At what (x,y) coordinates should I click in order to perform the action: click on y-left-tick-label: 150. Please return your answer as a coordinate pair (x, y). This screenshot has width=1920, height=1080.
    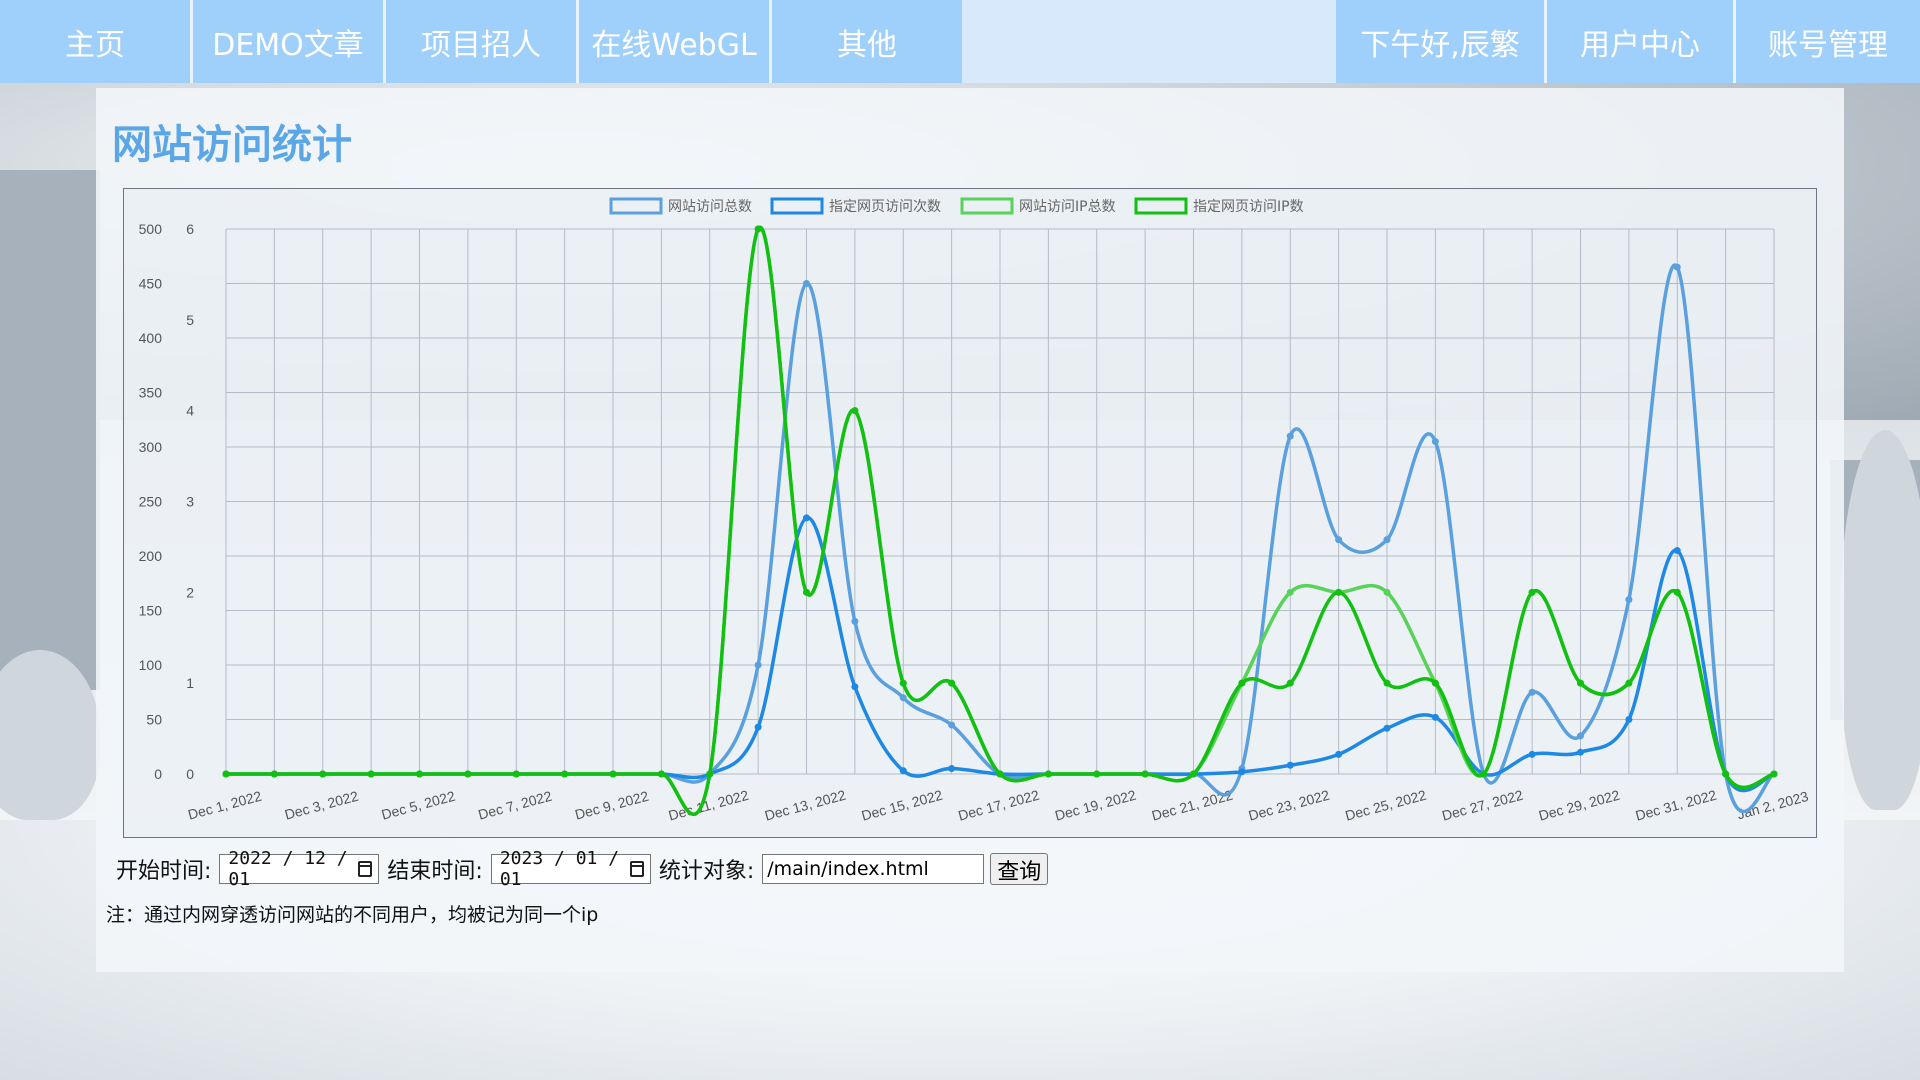
    Looking at the image, I should click on (151, 611).